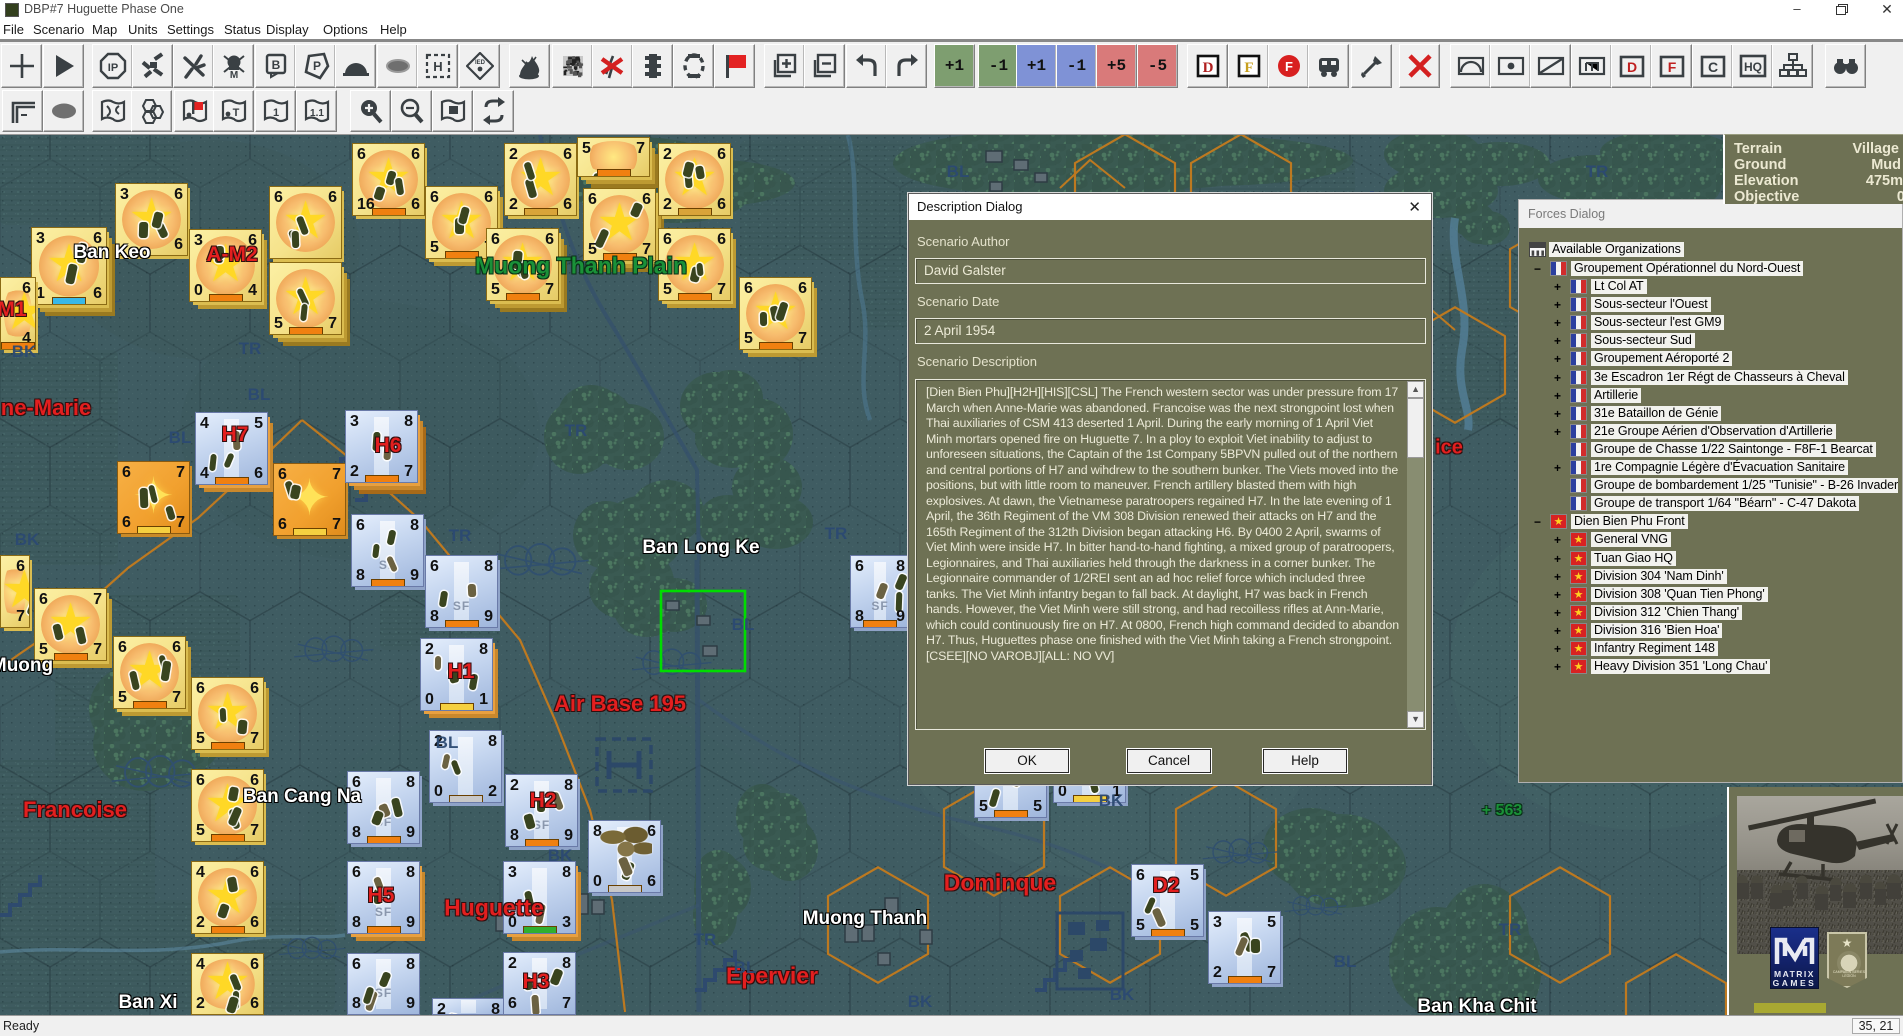 The width and height of the screenshot is (1903, 1036). Describe the element at coordinates (316, 66) in the screenshot. I see `svg-text: P` at that location.